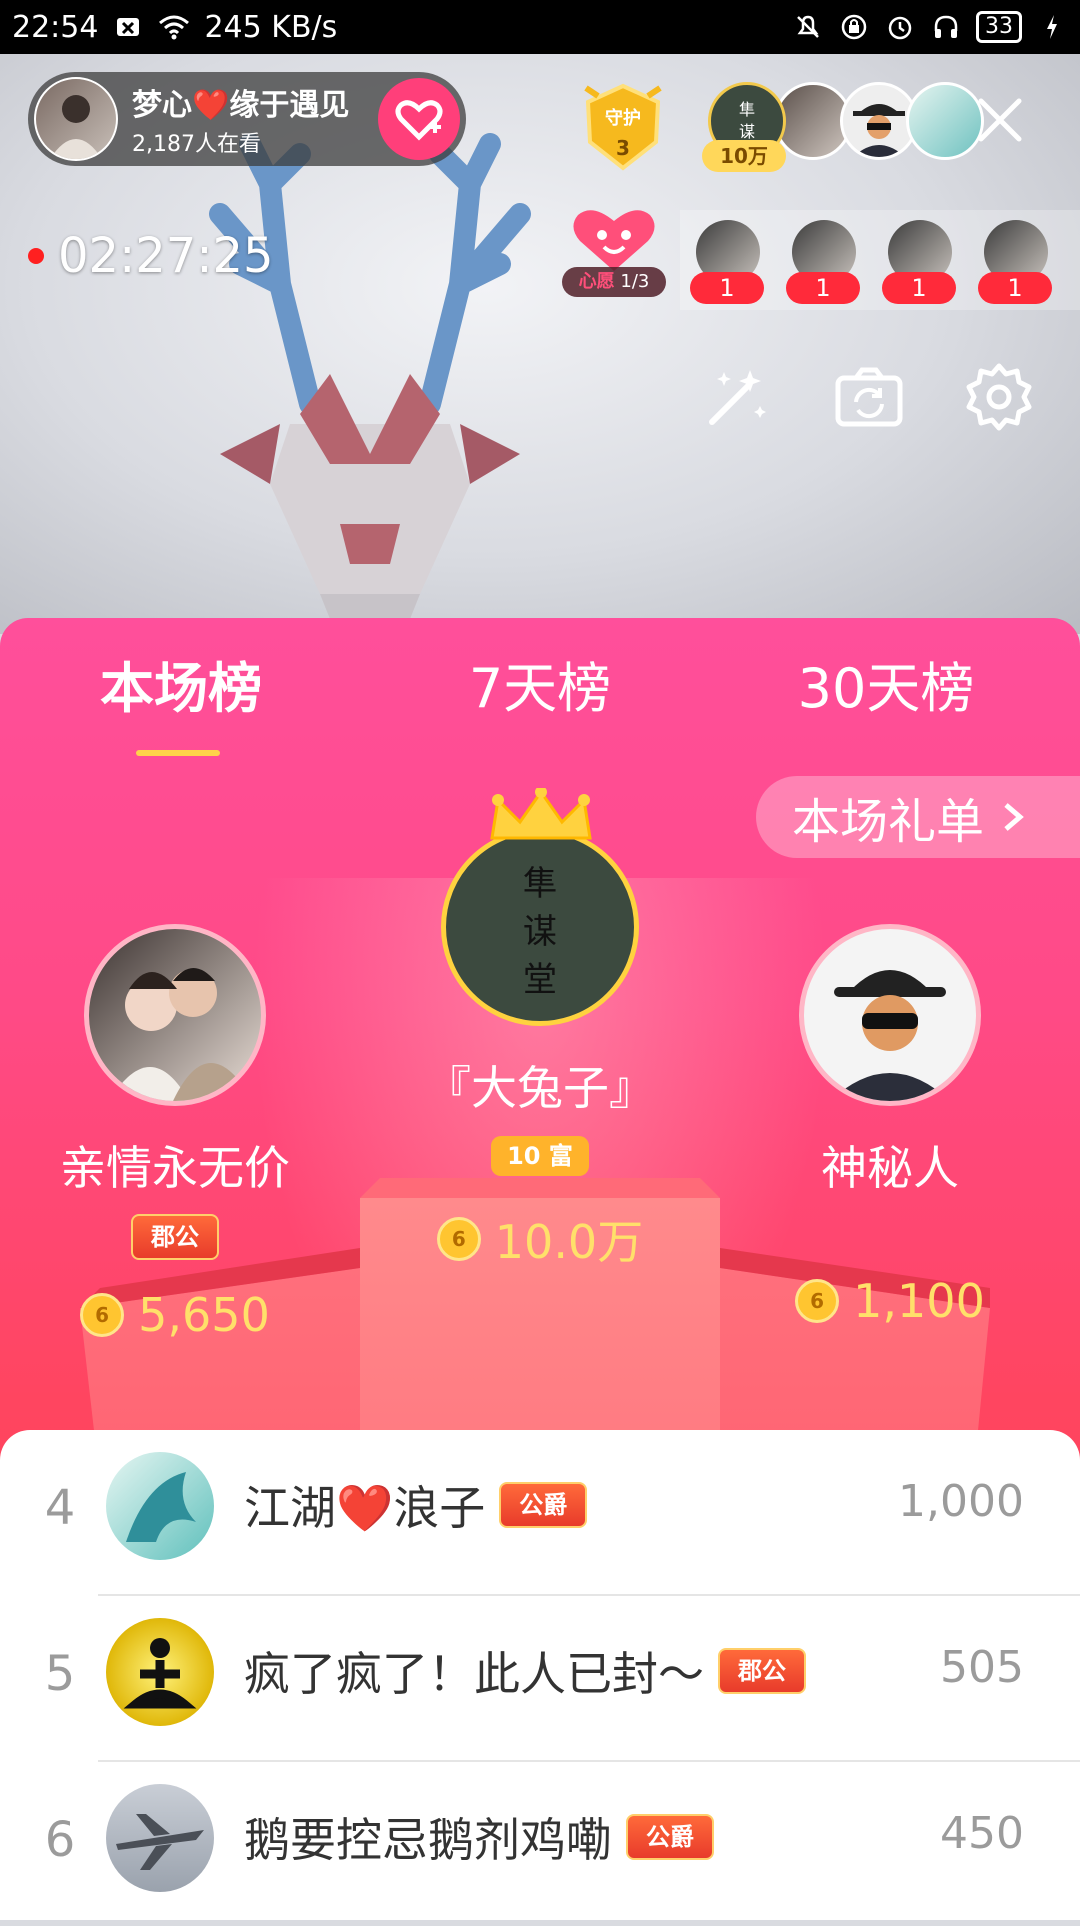  Describe the element at coordinates (982, 1667) in the screenshot. I see `list-score: 505` at that location.